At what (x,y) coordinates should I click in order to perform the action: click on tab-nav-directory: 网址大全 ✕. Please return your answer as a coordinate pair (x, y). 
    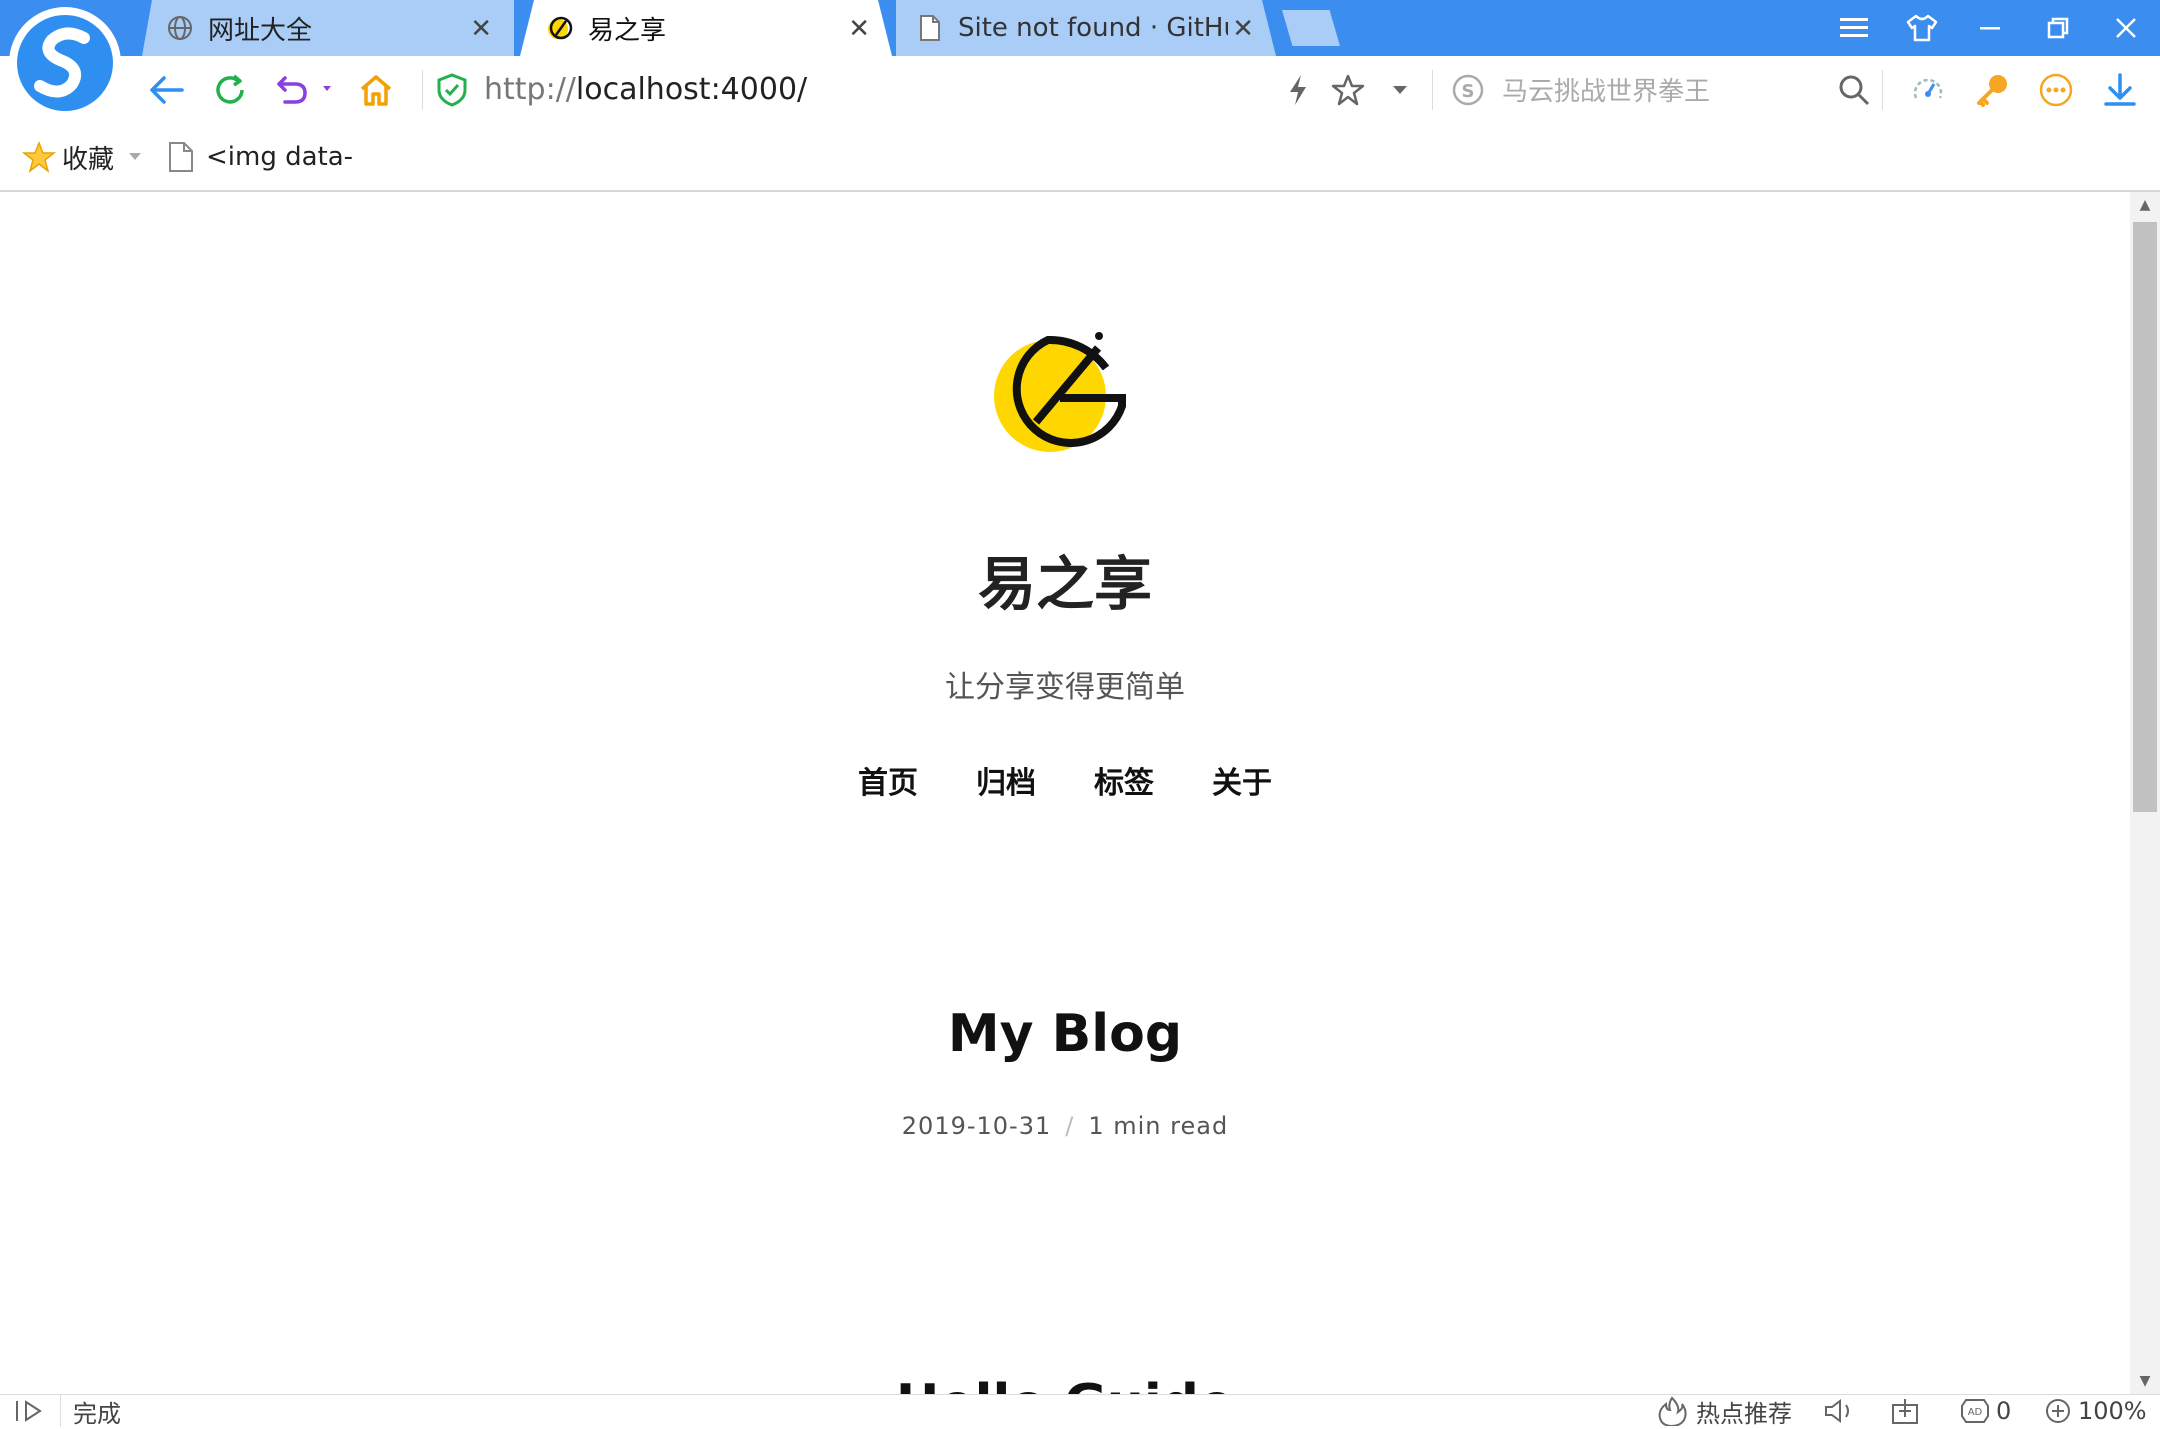
    Looking at the image, I should click on (328, 28).